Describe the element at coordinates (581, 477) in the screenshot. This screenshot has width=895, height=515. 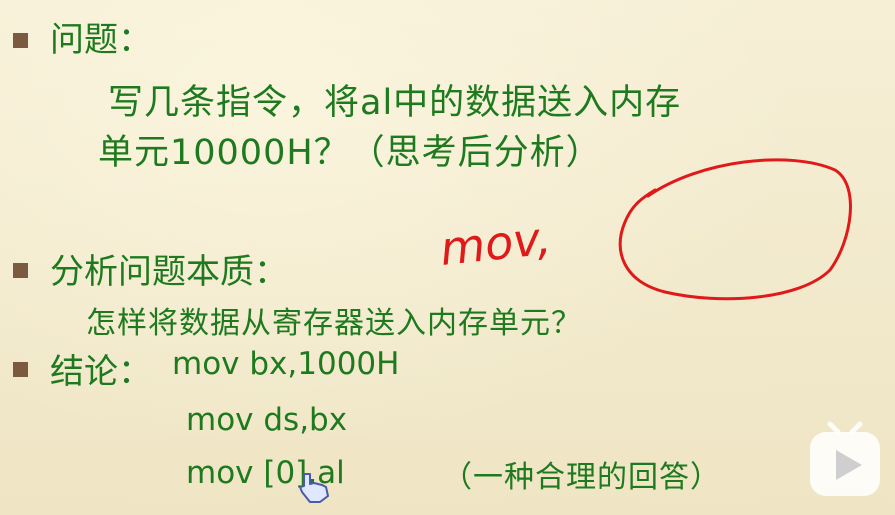
I see `answer-note: （一种合理的回答）` at that location.